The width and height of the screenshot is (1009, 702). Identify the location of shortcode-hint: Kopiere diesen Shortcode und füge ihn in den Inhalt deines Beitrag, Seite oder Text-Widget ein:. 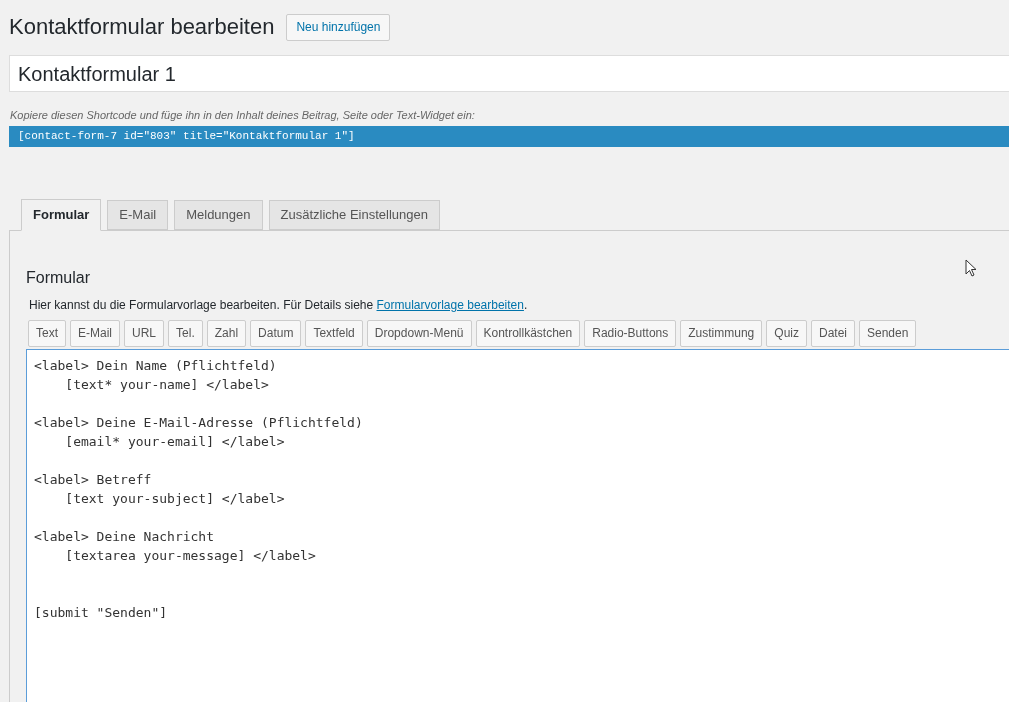
(243, 115).